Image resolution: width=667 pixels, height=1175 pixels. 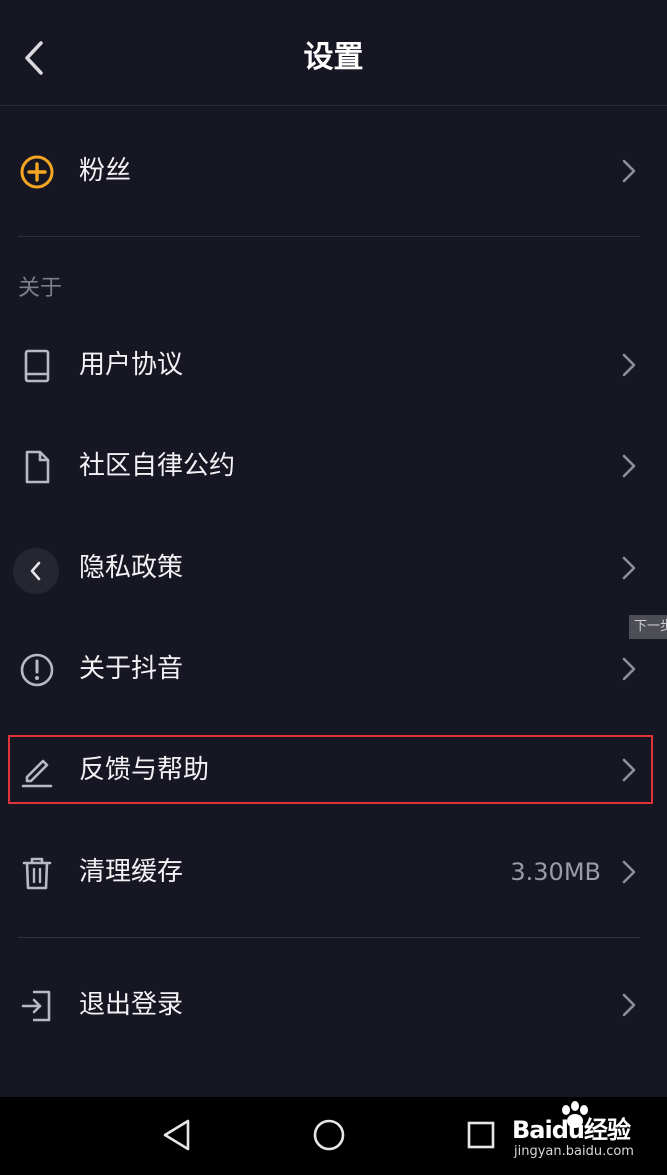 What do you see at coordinates (648, 627) in the screenshot?
I see `side-tag: 下一步` at bounding box center [648, 627].